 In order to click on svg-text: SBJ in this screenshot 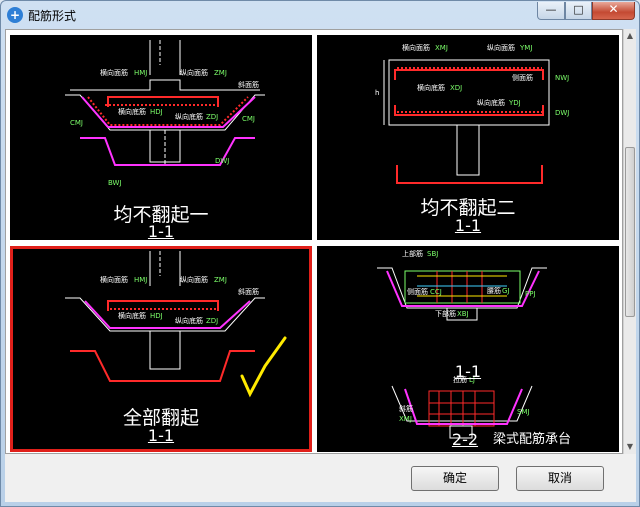, I will do `click(432, 254)`.